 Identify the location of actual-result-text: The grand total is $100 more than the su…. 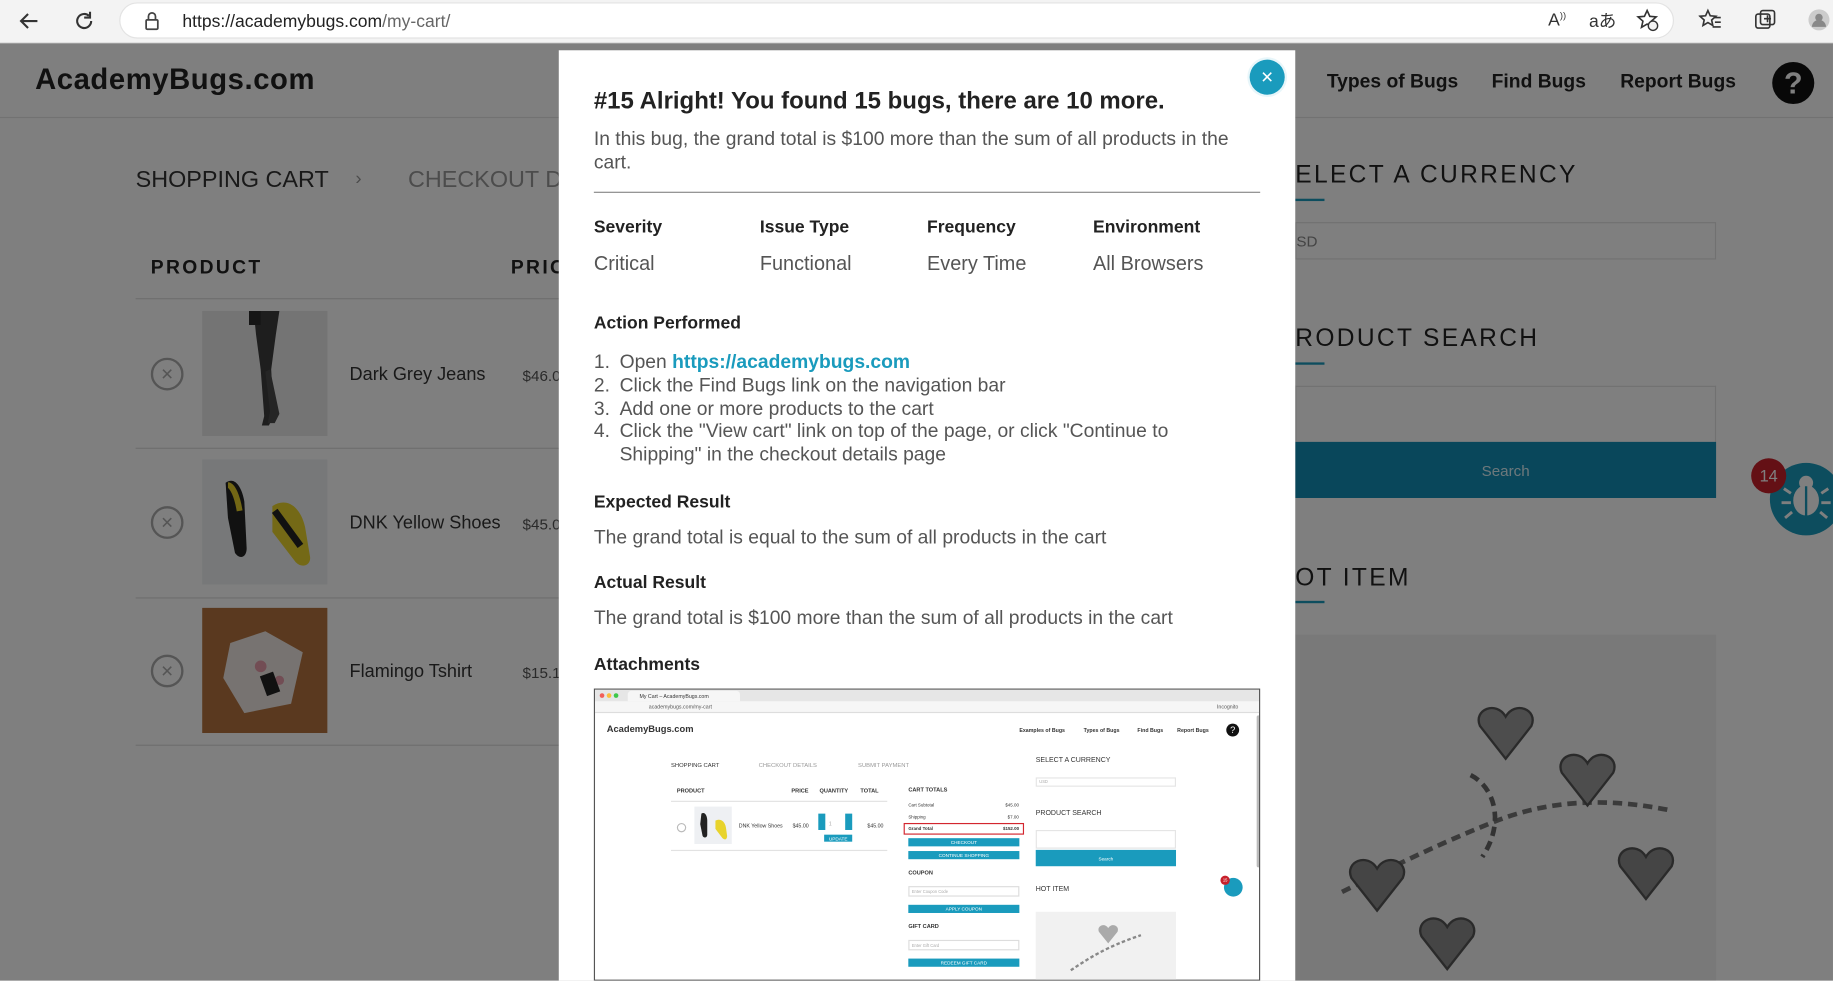
(883, 618).